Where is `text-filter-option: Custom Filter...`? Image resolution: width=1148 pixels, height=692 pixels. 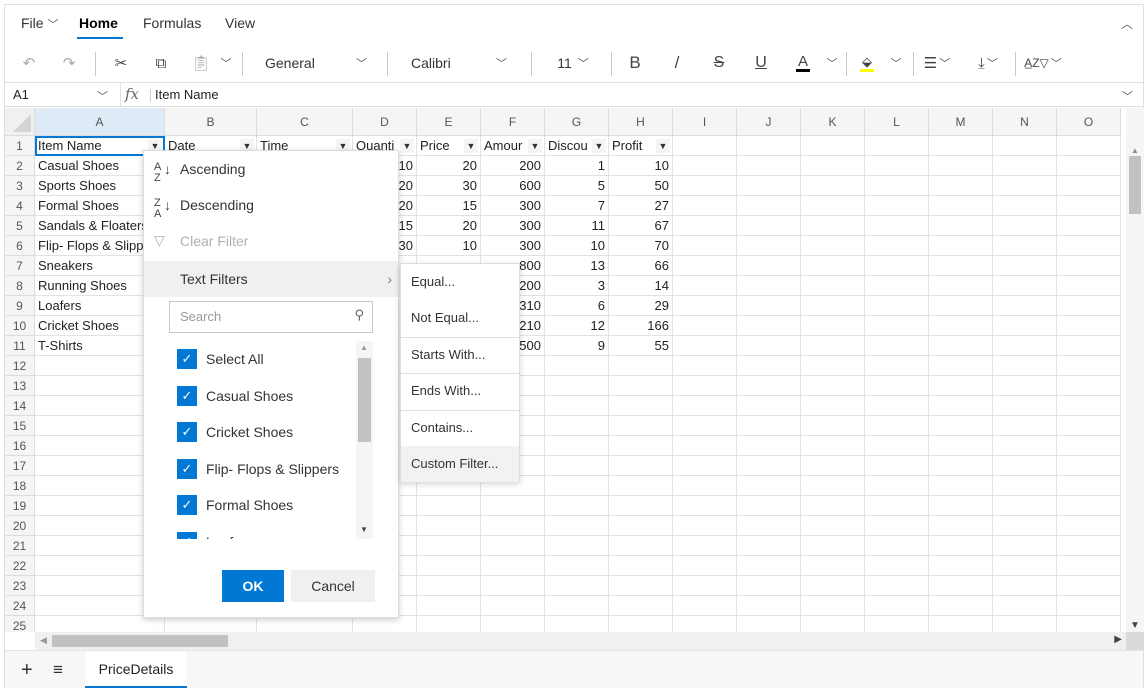 text-filter-option: Custom Filter... is located at coordinates (460, 464).